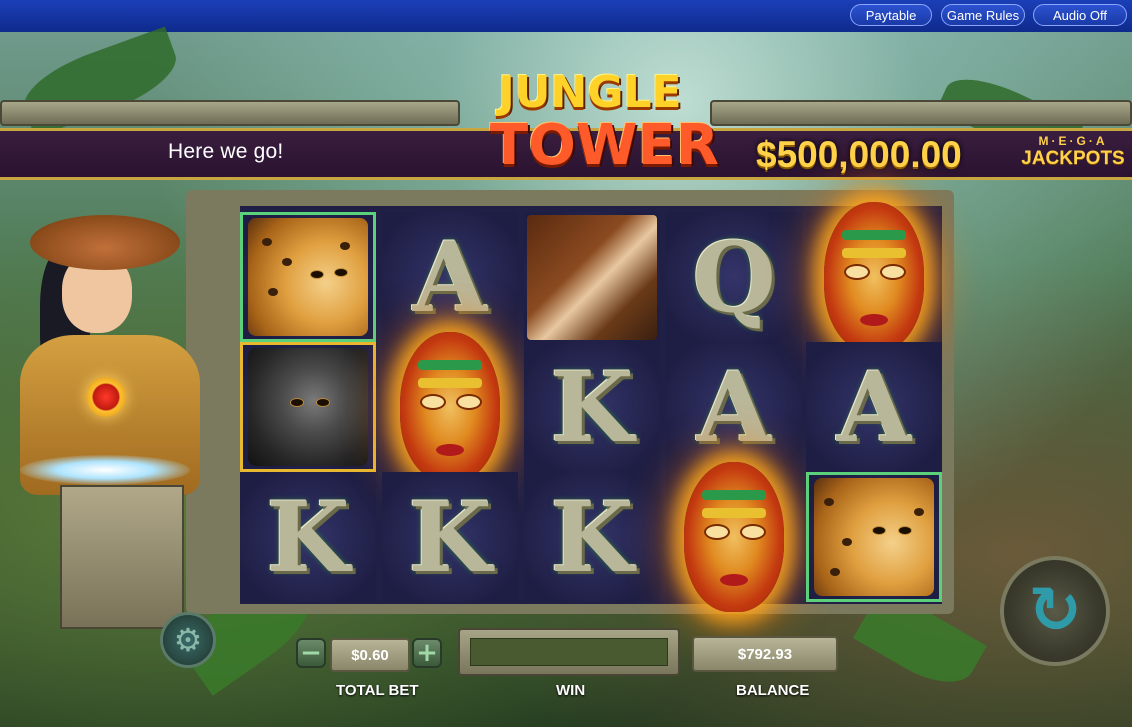 The image size is (1132, 727). What do you see at coordinates (226, 151) in the screenshot?
I see `status-message: Here we go!` at bounding box center [226, 151].